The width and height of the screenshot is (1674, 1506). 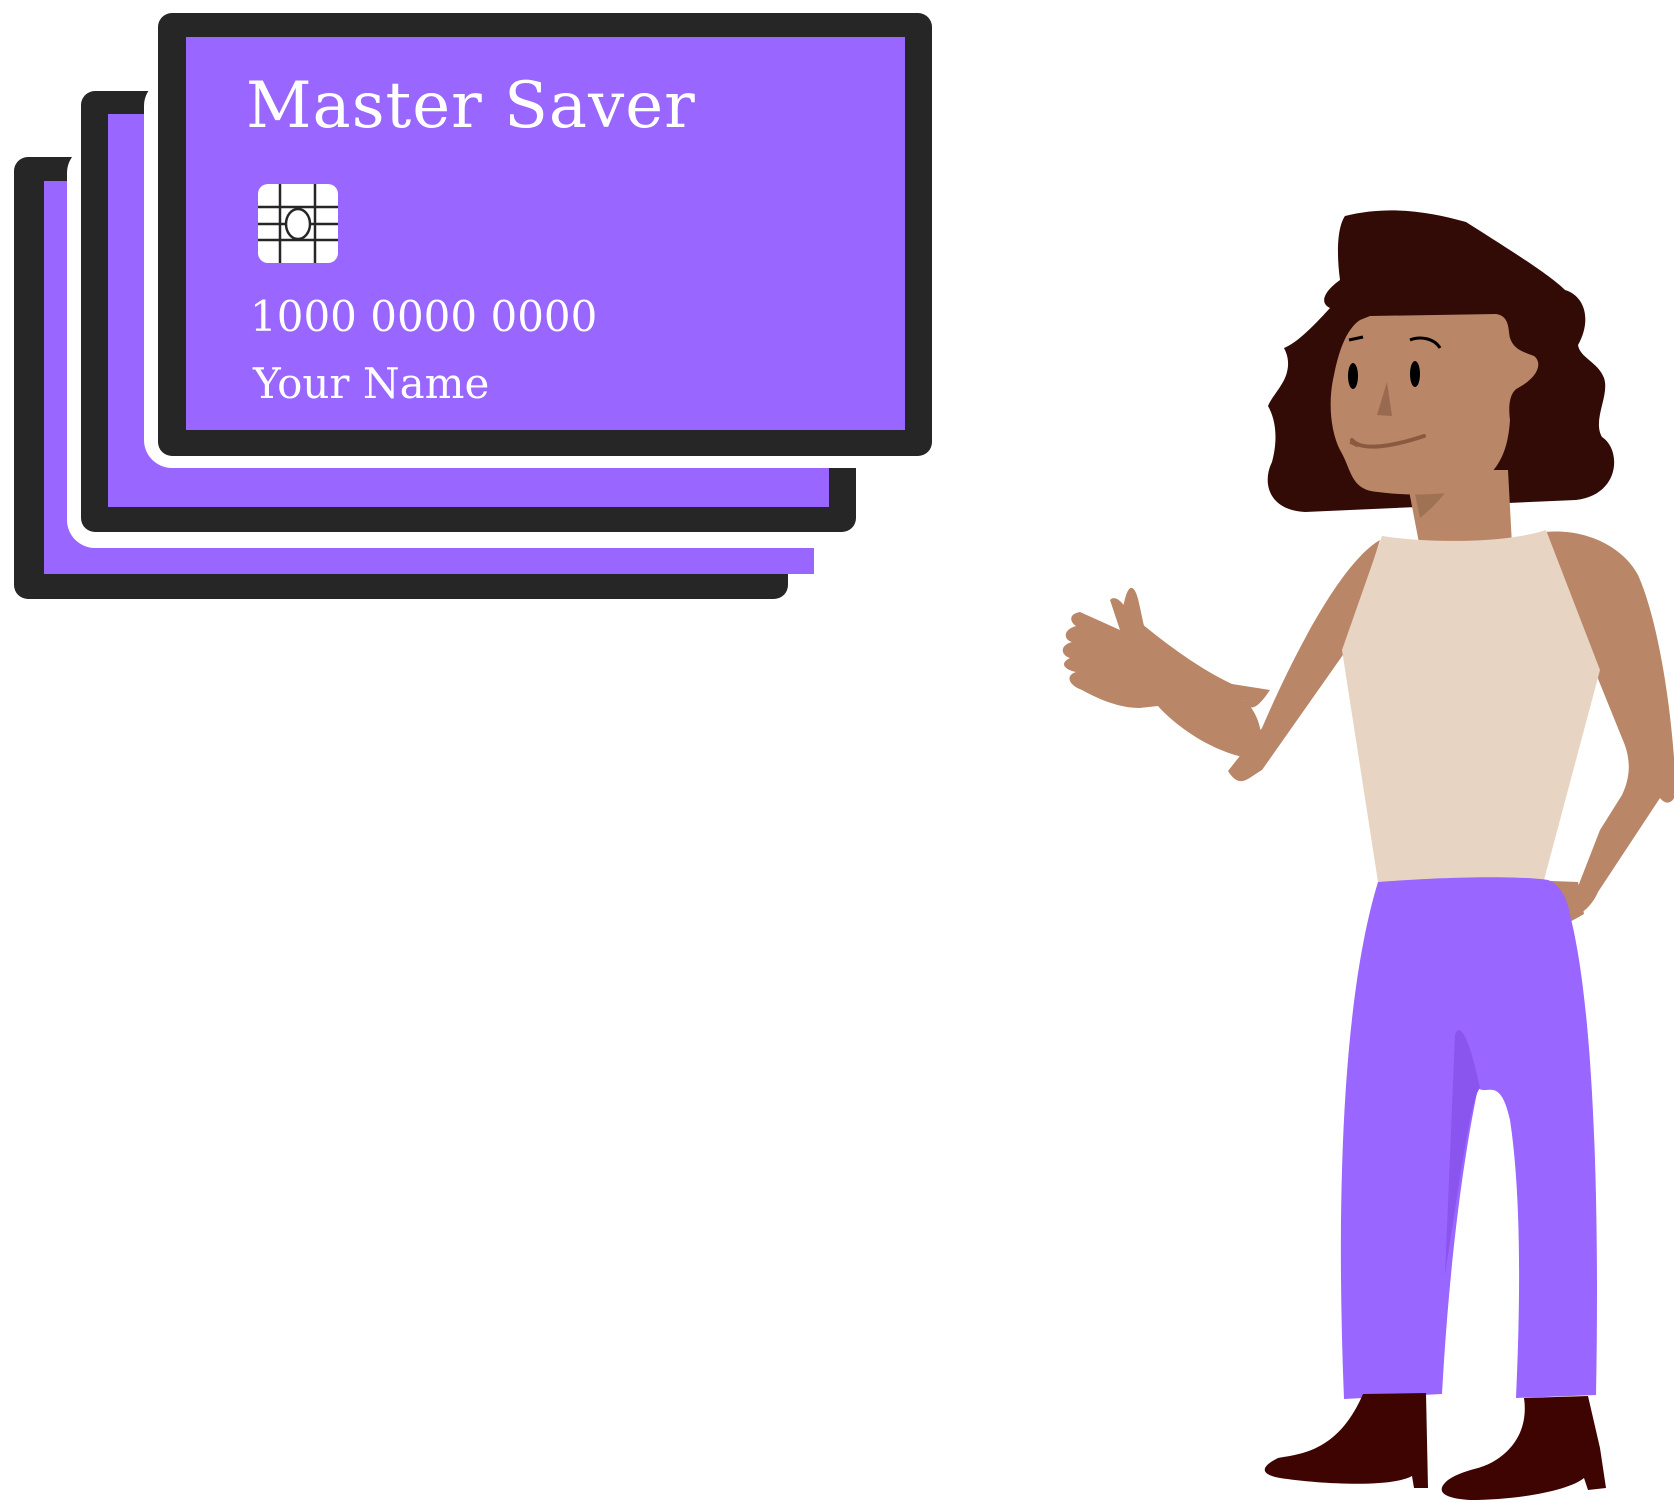 I want to click on left-boot, so click(x=1346, y=1440).